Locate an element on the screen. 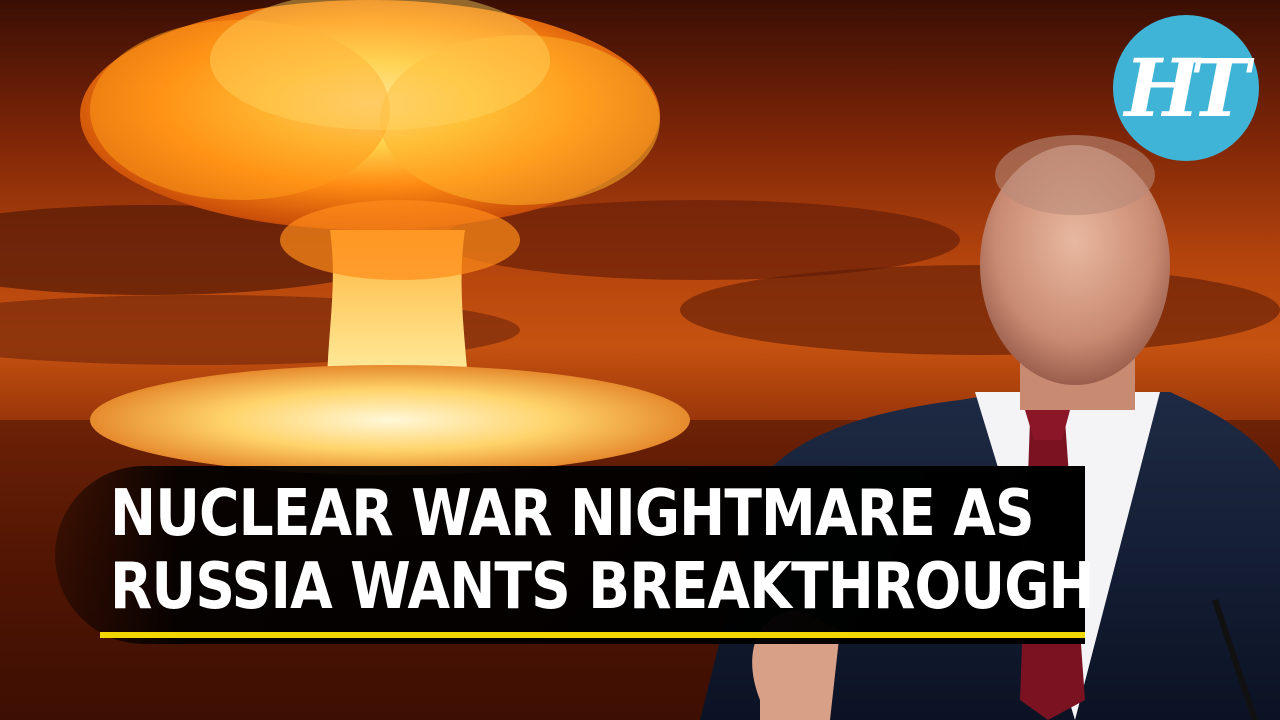 Image resolution: width=1280 pixels, height=720 pixels. headline-line-1: NUCLEAR WAR NIGHTMARE AS is located at coordinates (572, 514).